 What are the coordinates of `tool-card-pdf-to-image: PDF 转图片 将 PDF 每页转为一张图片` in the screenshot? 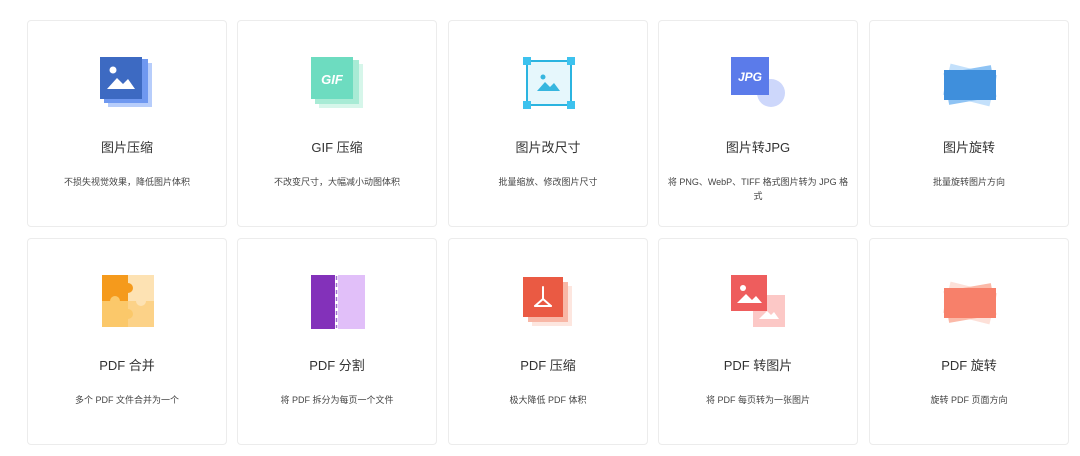 It's located at (758, 341).